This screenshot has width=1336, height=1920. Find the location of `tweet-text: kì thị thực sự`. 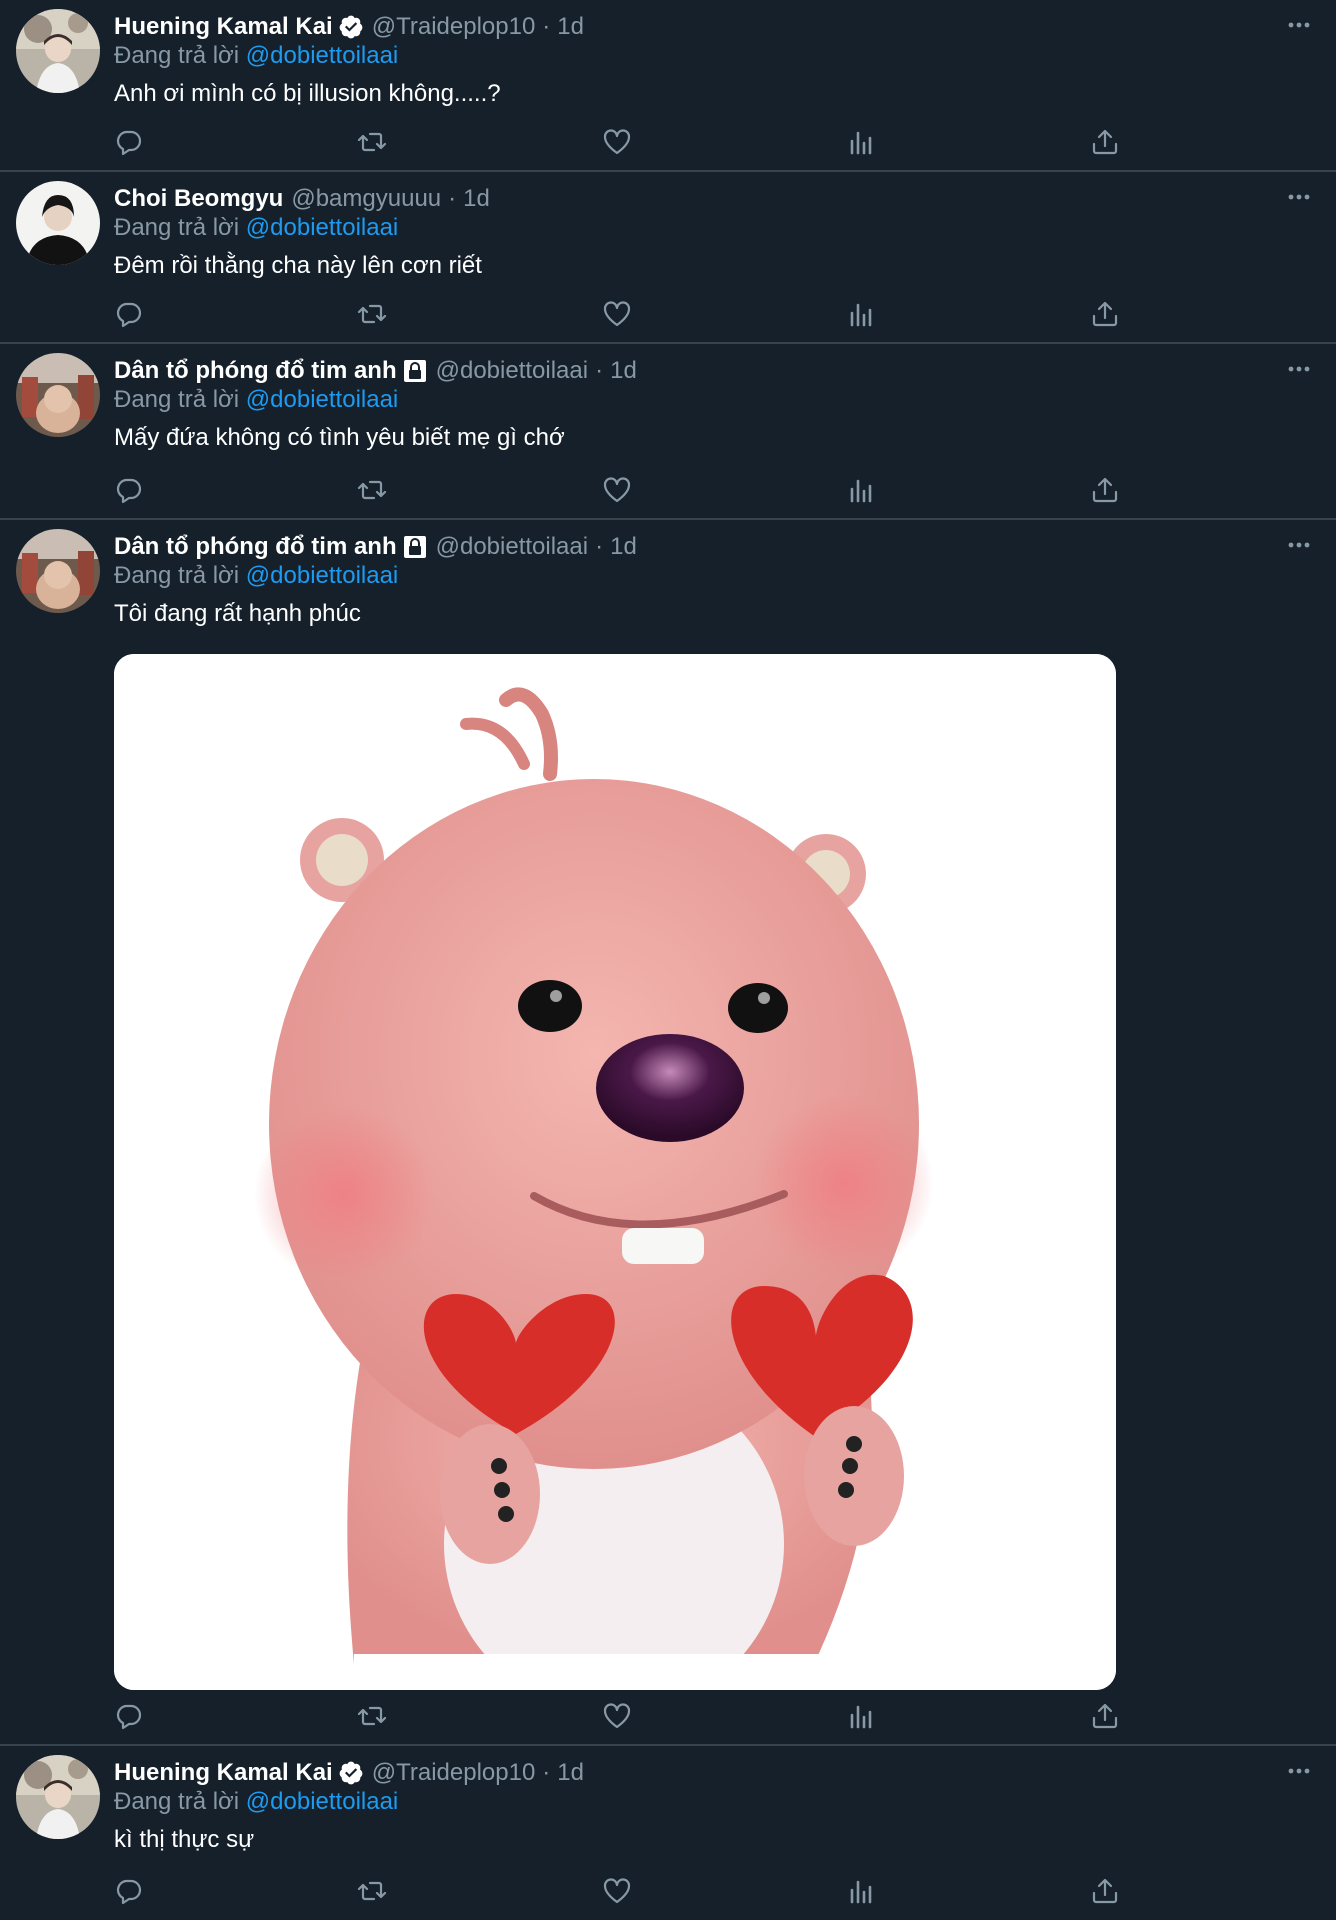

tweet-text: kì thị thực sự is located at coordinates (184, 1839).